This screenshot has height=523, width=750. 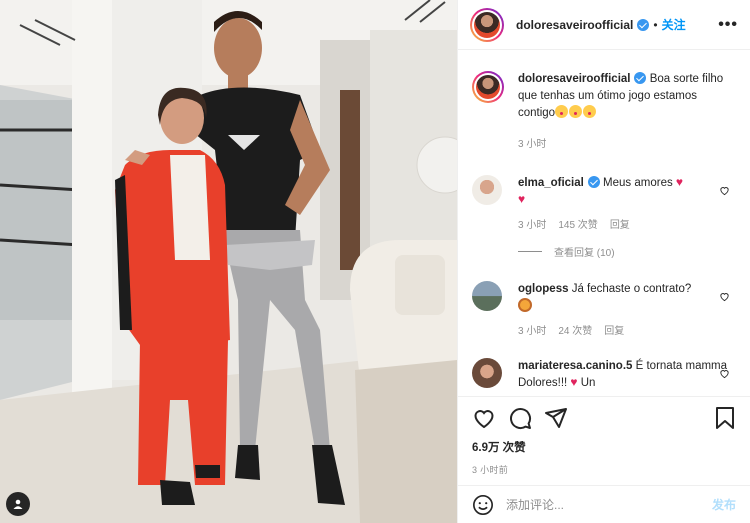 What do you see at coordinates (490, 470) in the screenshot?
I see `post-time: 3 小时前` at bounding box center [490, 470].